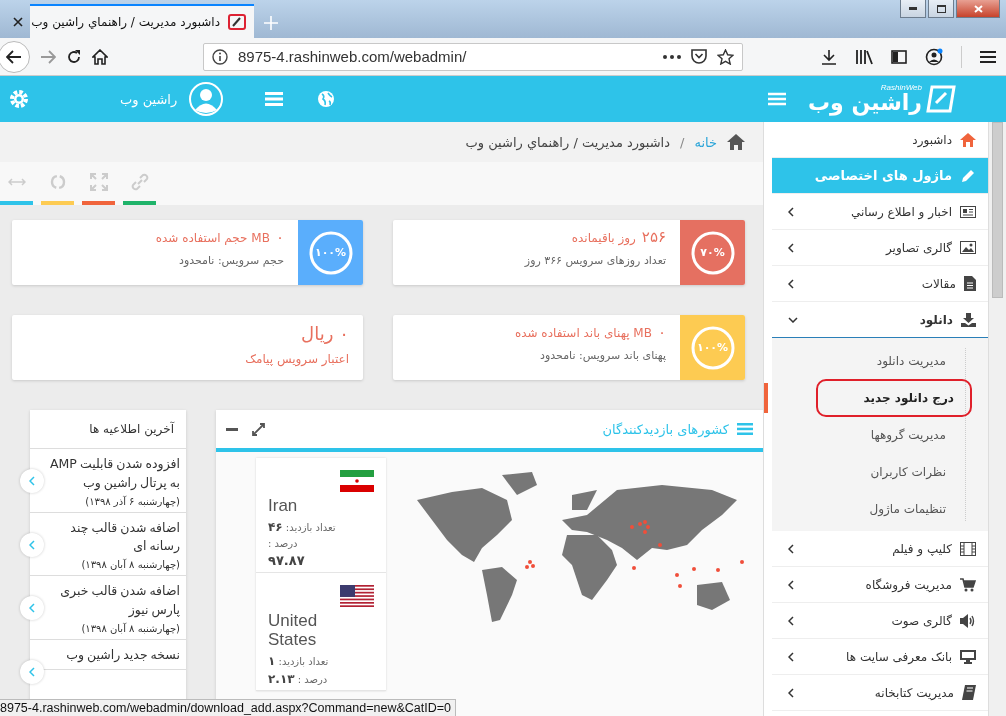  What do you see at coordinates (296, 359) in the screenshot?
I see `stat-subtitle: اعتبار سرویس پیامک` at bounding box center [296, 359].